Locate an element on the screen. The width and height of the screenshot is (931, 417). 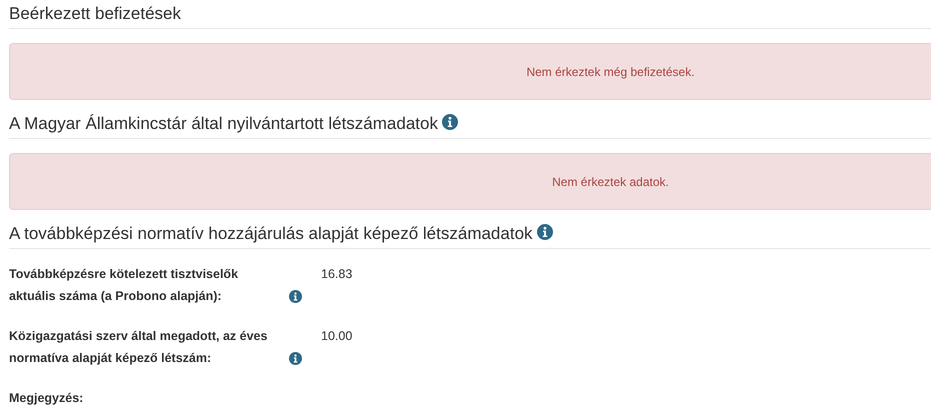
field-value: 10.00 is located at coordinates (336, 336).